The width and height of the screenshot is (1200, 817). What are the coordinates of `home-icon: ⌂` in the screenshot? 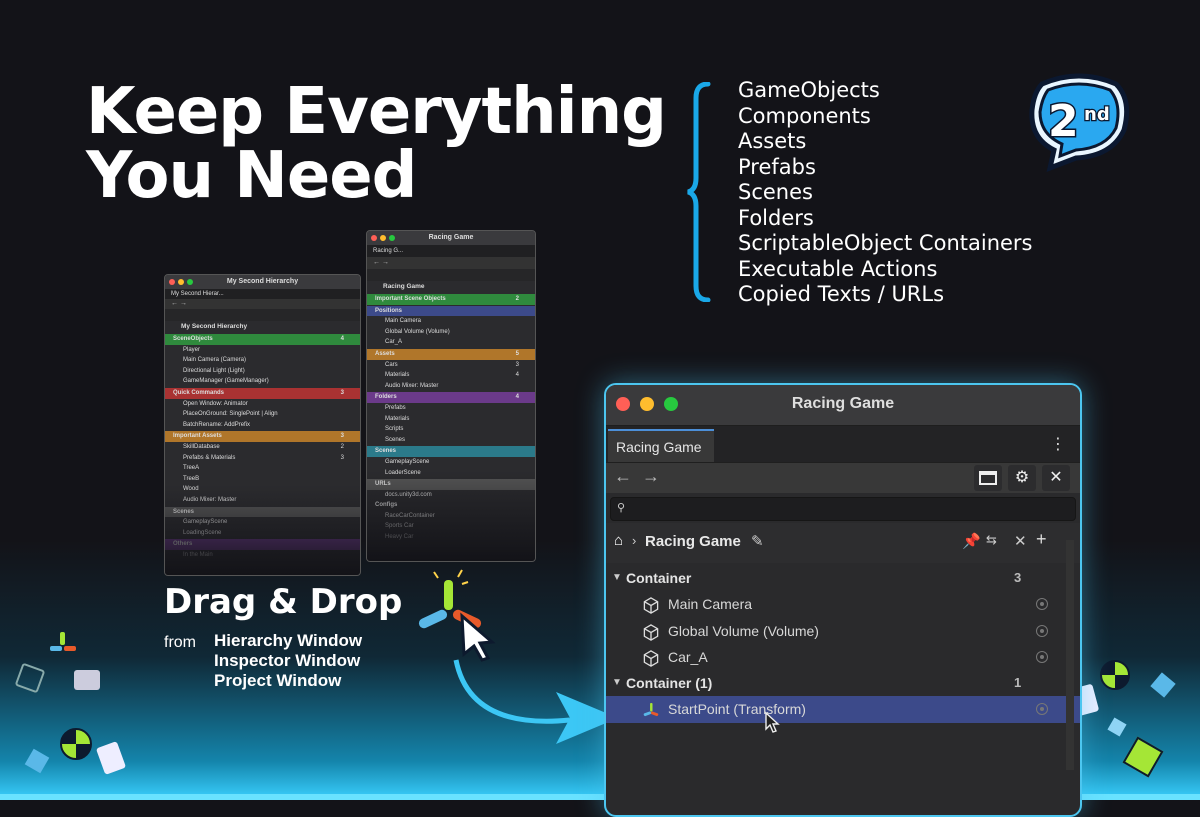 It's located at (618, 540).